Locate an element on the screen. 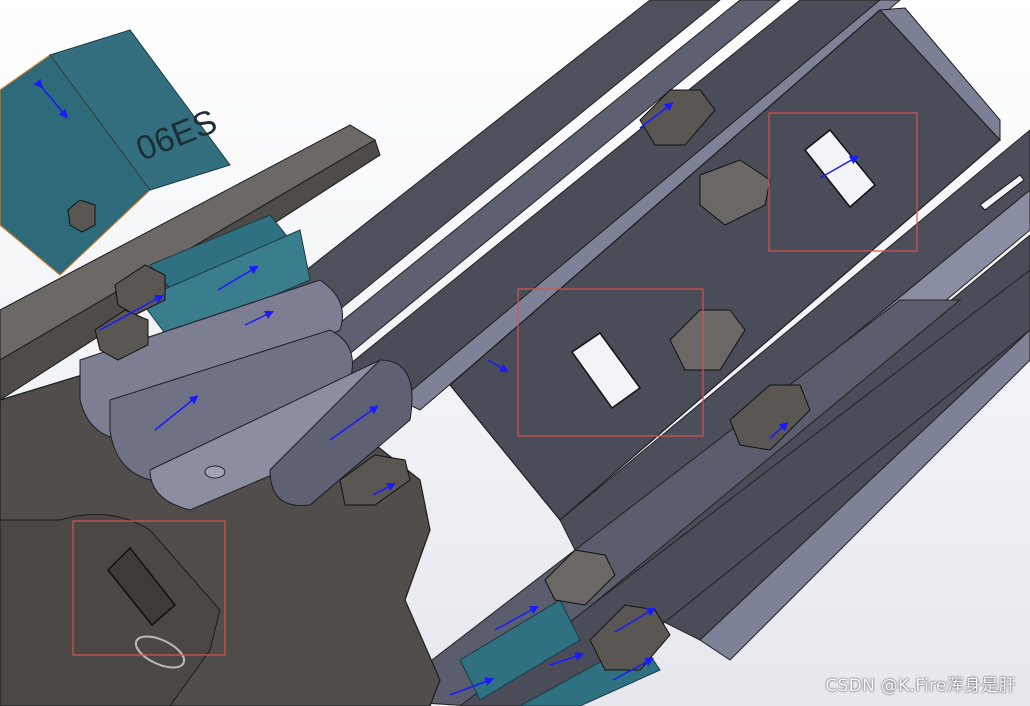 This screenshot has height=706, width=1030. watermark-text: CSDN @K.Fire浑身是肝 is located at coordinates (920, 686).